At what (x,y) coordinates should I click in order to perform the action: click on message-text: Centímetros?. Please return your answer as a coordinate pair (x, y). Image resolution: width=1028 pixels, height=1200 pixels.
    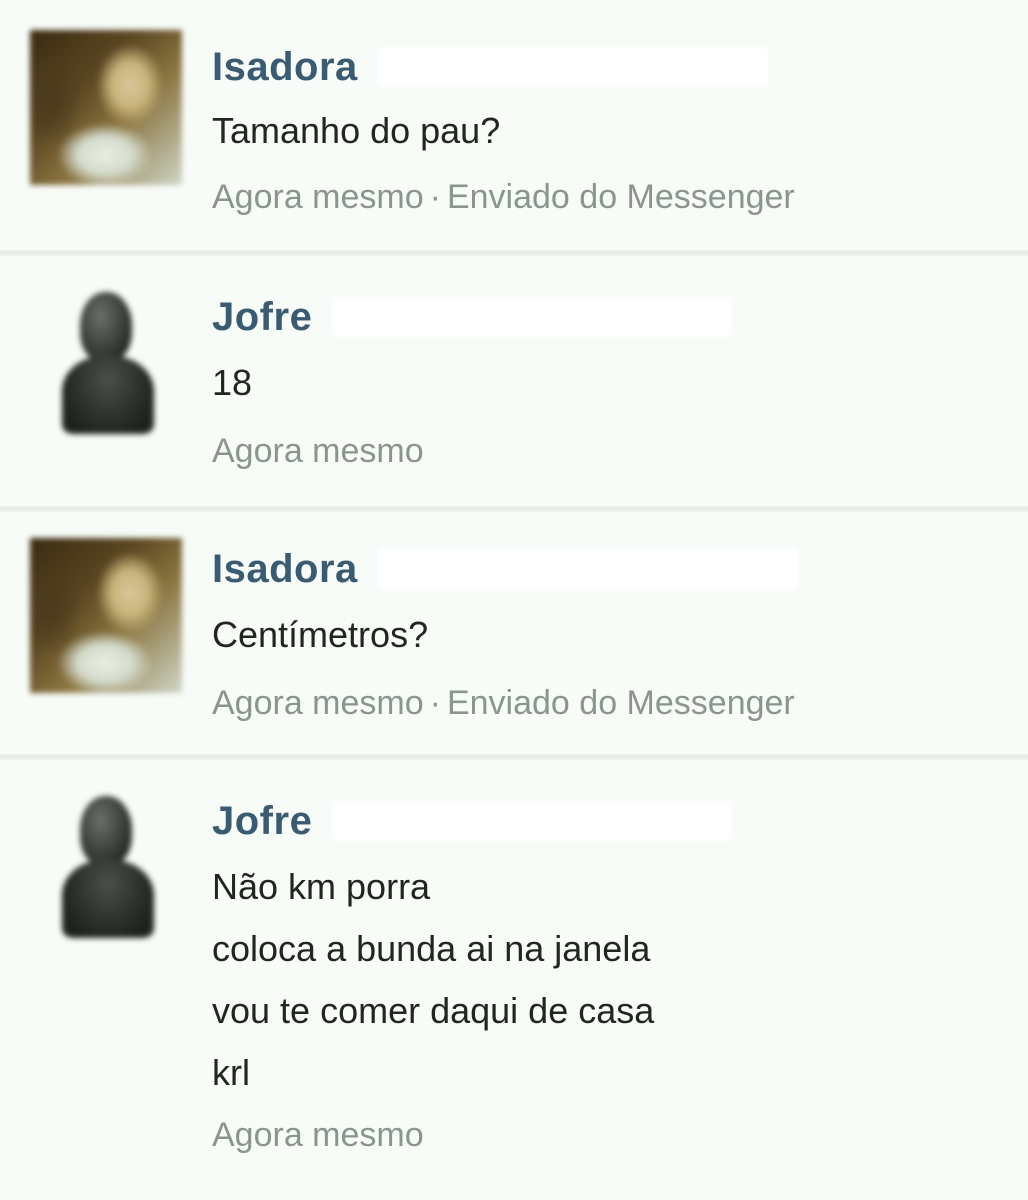
    Looking at the image, I should click on (320, 635).